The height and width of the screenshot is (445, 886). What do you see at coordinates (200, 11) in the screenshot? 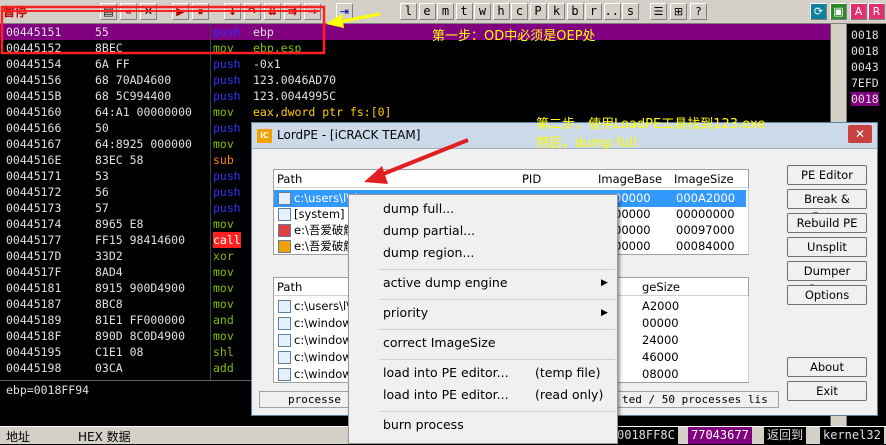
I see `pause-icon: ⏸` at bounding box center [200, 11].